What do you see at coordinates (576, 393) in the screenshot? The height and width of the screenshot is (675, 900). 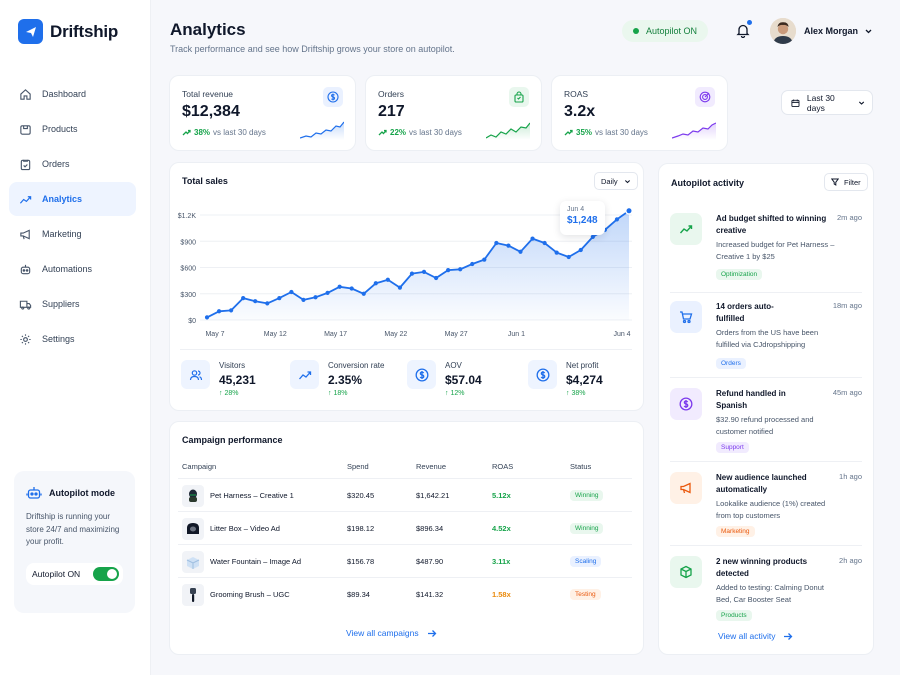 I see `stat-delta: ↑ 38%` at bounding box center [576, 393].